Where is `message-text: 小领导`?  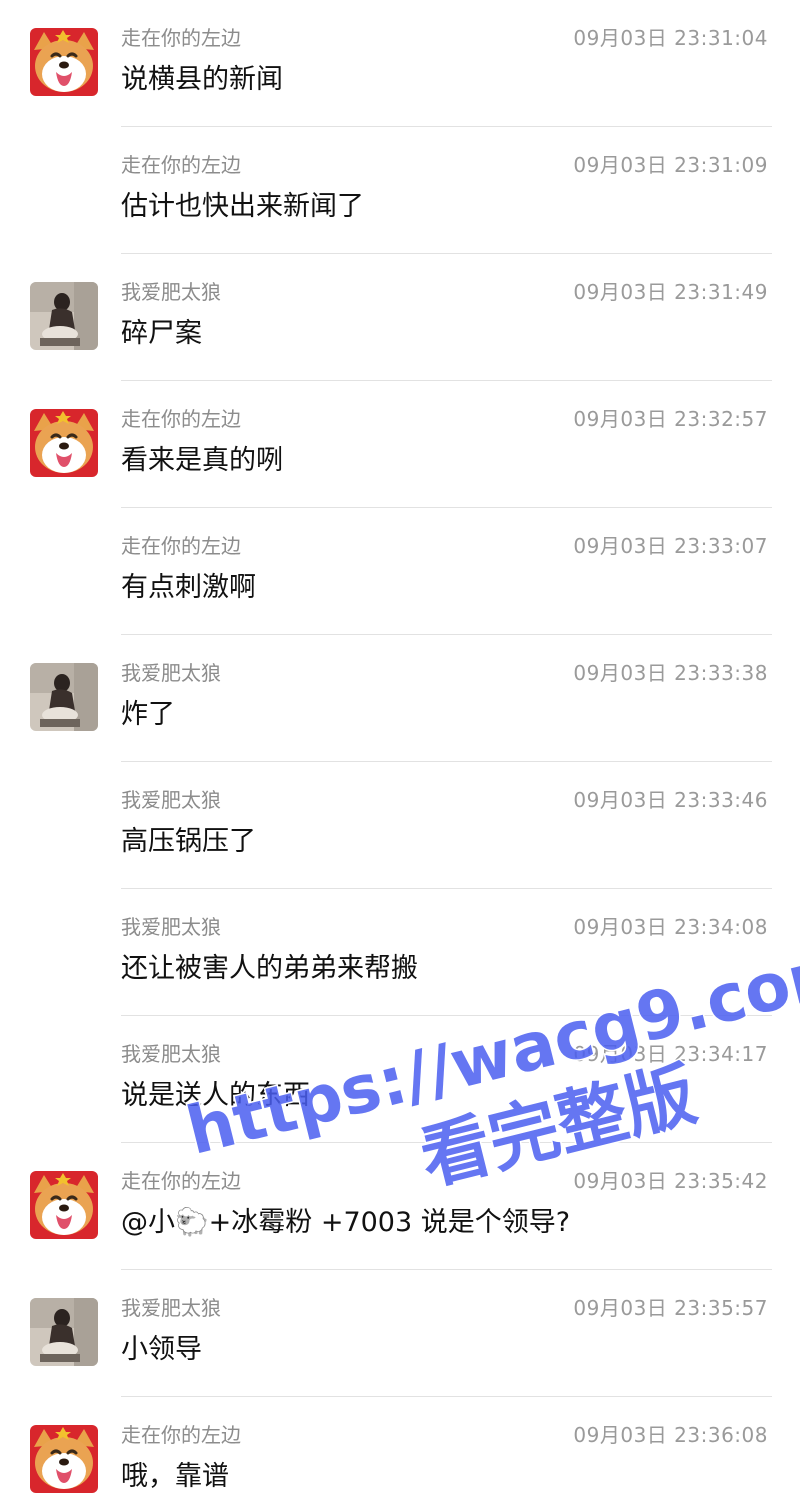
message-text: 小领导 is located at coordinates (161, 1349).